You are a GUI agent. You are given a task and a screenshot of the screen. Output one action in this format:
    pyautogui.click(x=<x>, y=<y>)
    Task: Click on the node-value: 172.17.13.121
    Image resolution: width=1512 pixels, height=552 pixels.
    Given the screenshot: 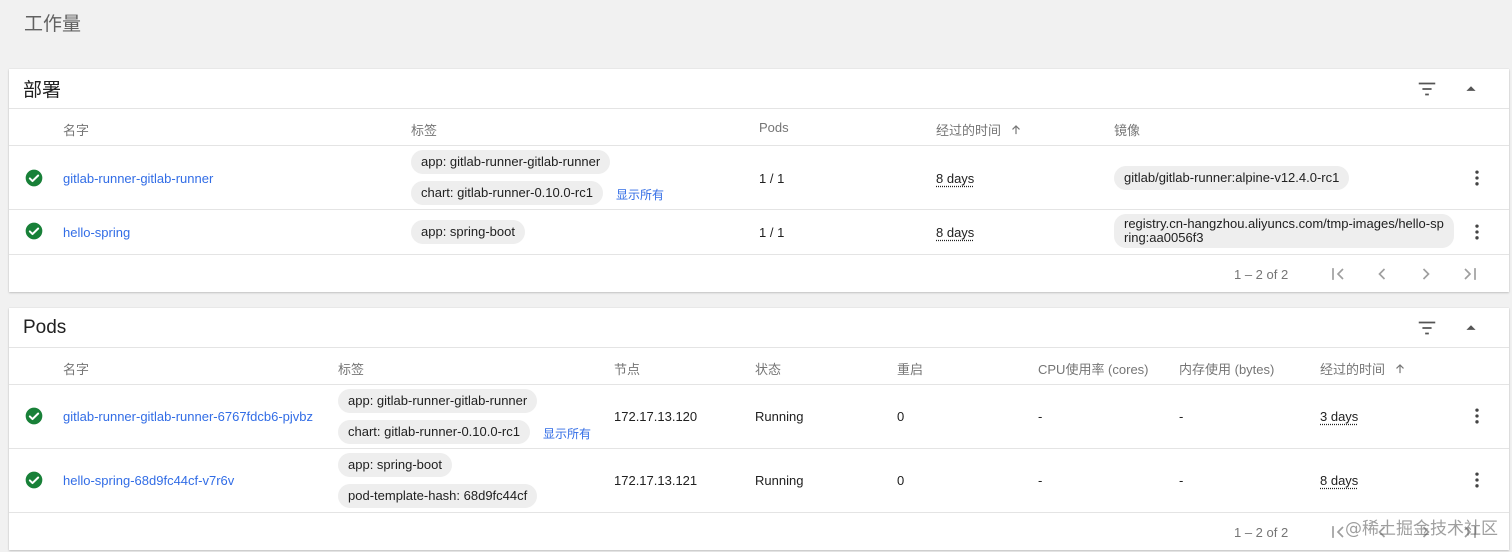 What is the action you would take?
    pyautogui.click(x=656, y=480)
    